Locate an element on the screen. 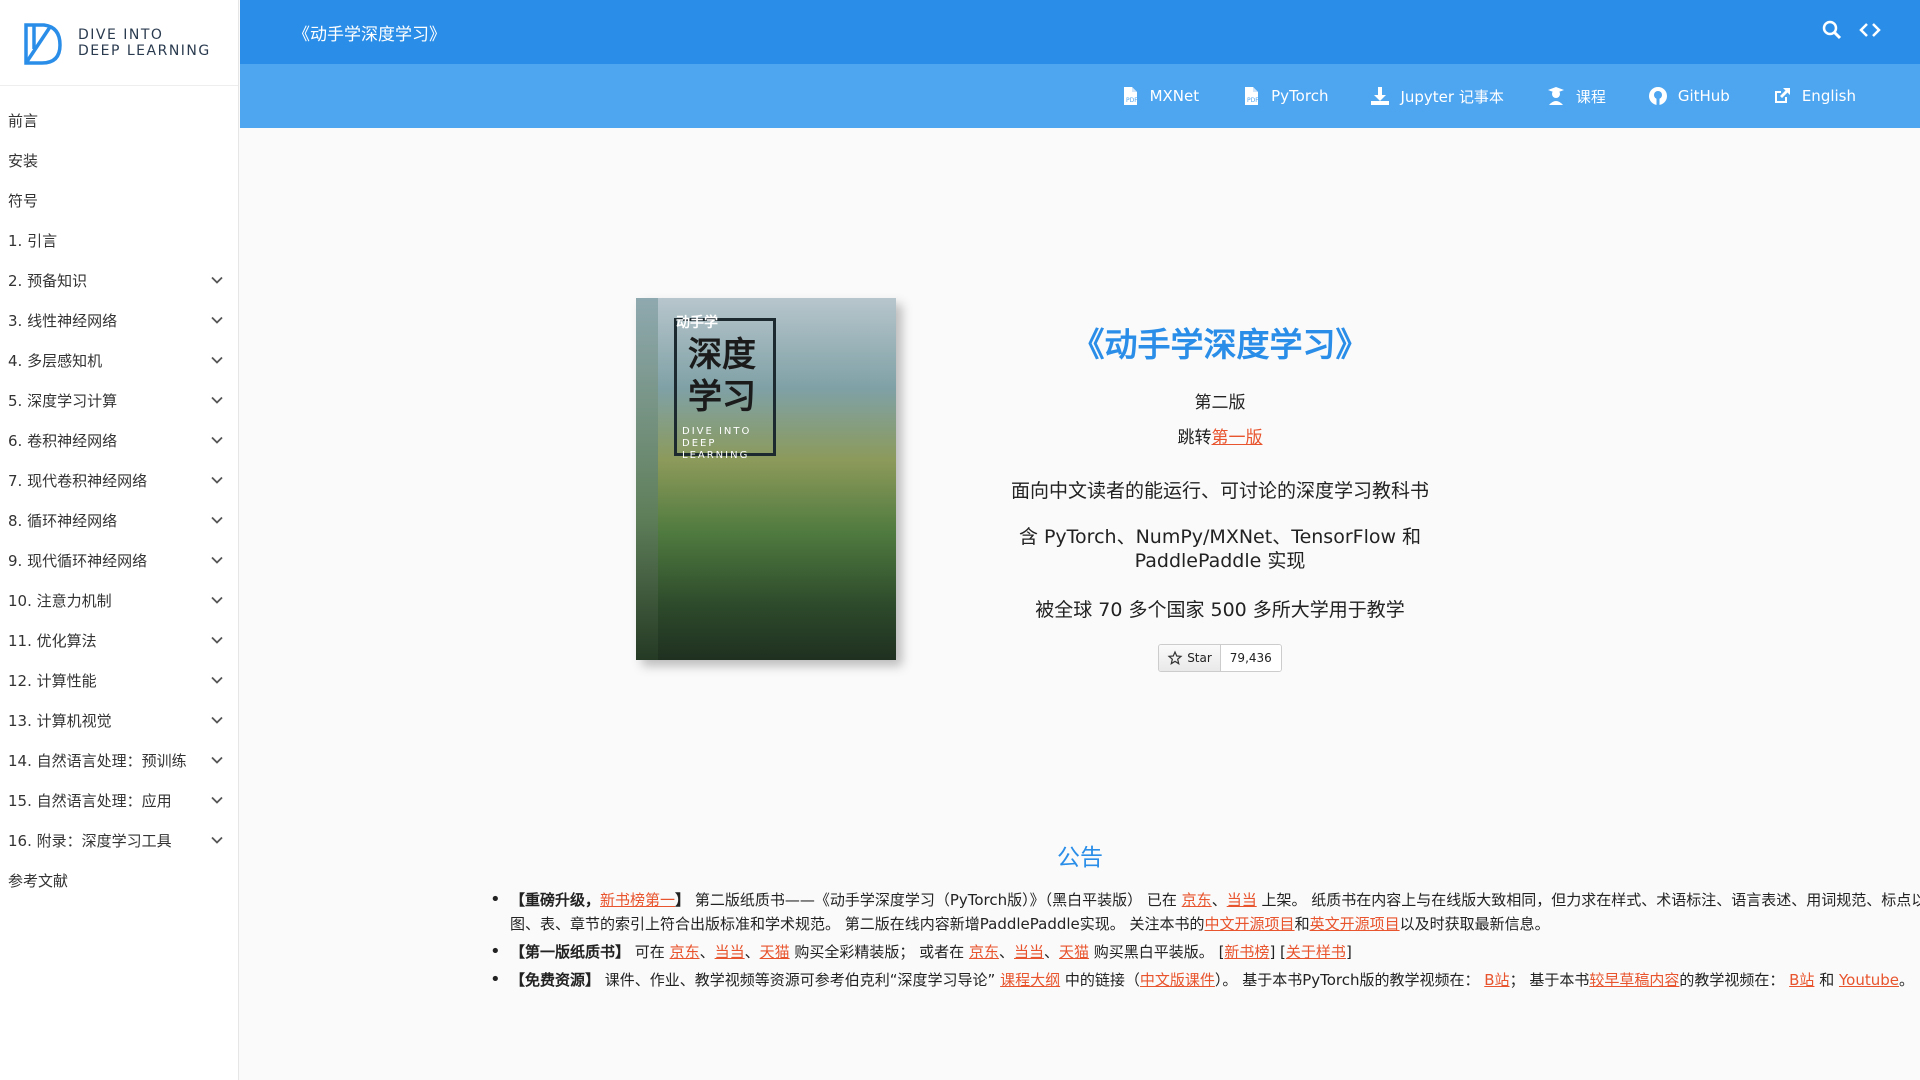 This screenshot has height=1080, width=1920. brand-text: DIVE INTO DEEP LEARNING is located at coordinates (144, 43).